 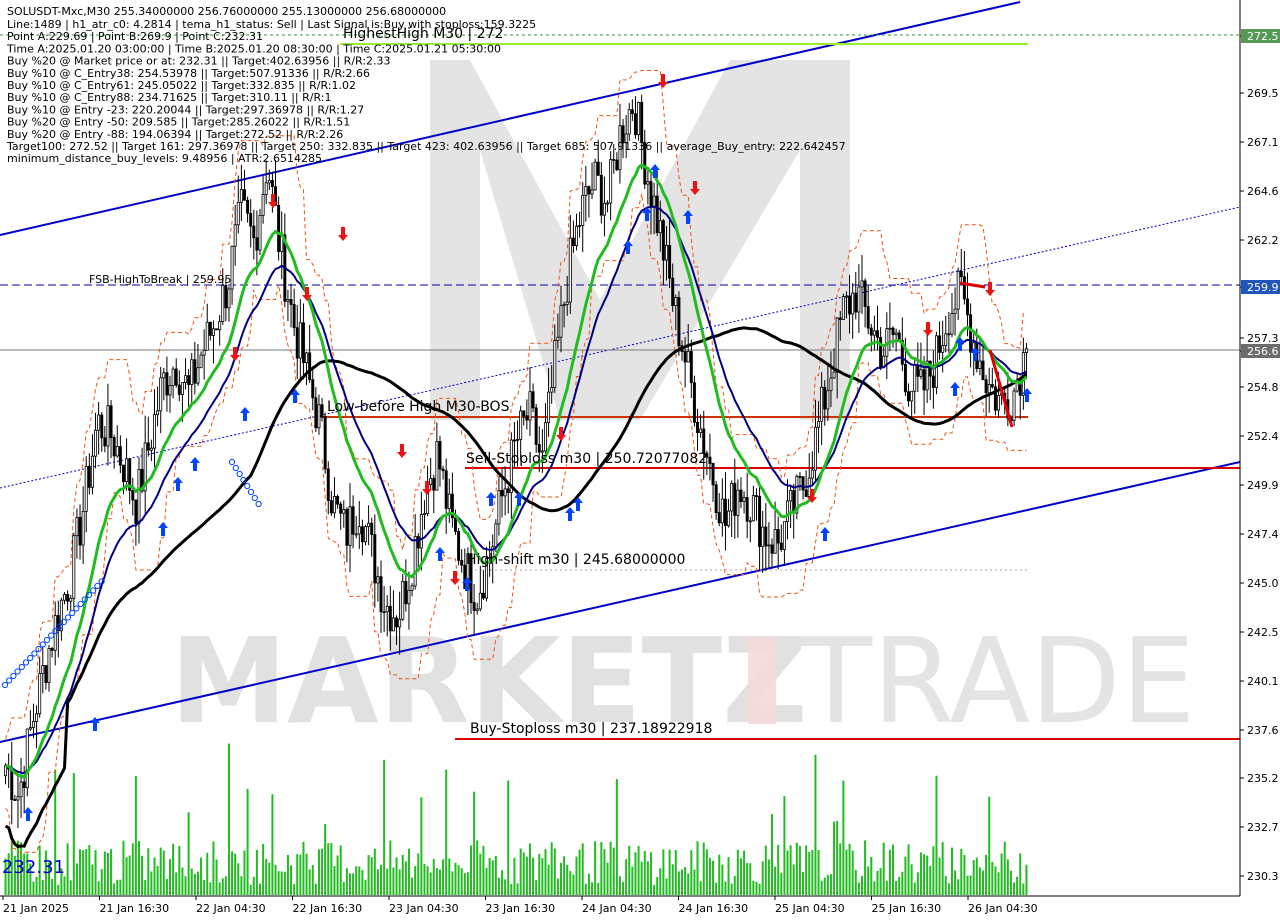 What do you see at coordinates (33, 867) in the screenshot?
I see `point-c-label: 232.31` at bounding box center [33, 867].